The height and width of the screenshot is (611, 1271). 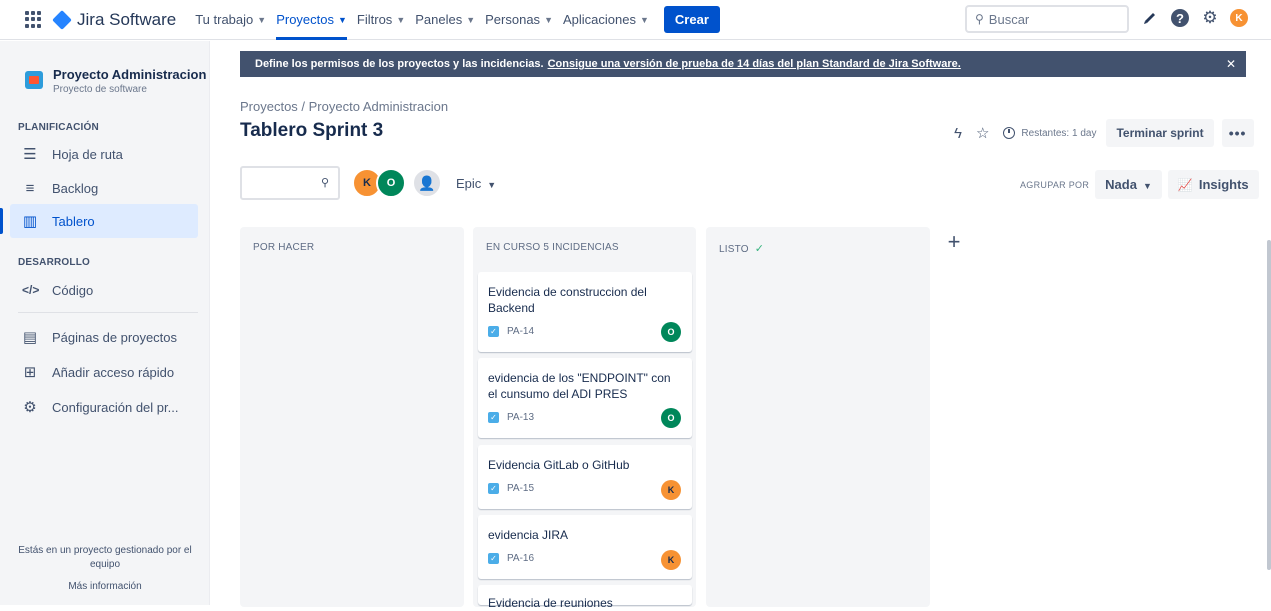 What do you see at coordinates (585, 331) in the screenshot?
I see `card-footer: ✓ PA-14` at bounding box center [585, 331].